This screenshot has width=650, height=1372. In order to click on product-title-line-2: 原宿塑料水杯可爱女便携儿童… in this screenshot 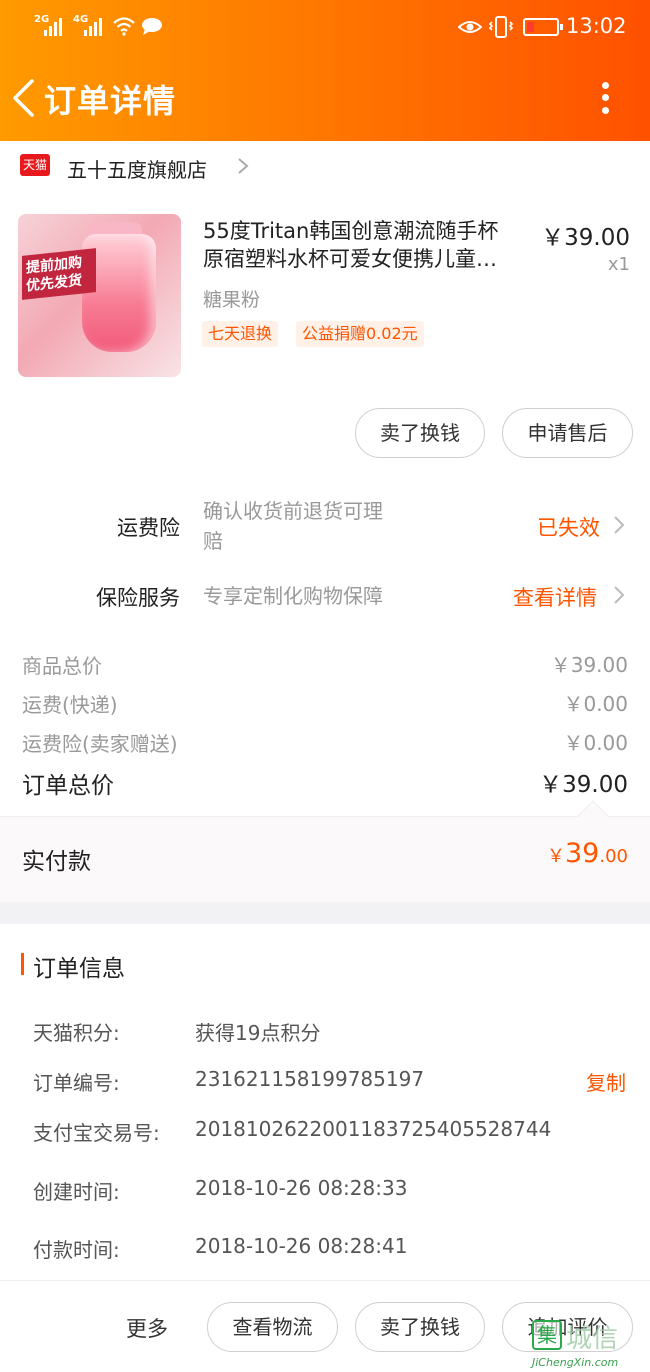, I will do `click(350, 259)`.